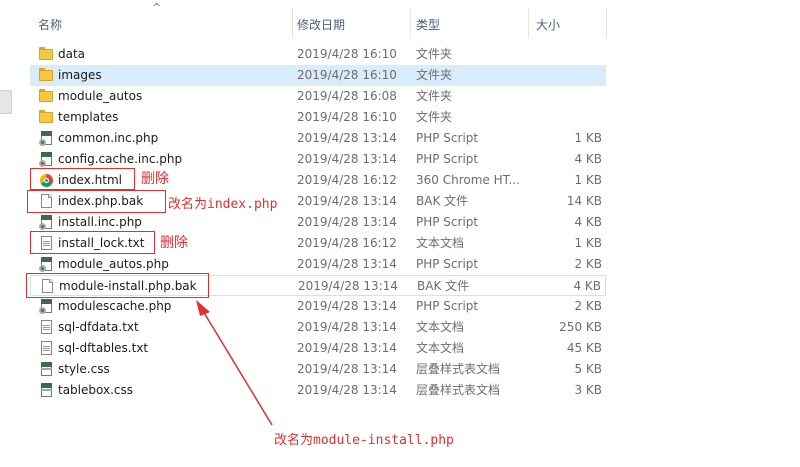 The width and height of the screenshot is (800, 467). I want to click on file-row: images 2019/4/28 16:10 文件夹, so click(318, 75).